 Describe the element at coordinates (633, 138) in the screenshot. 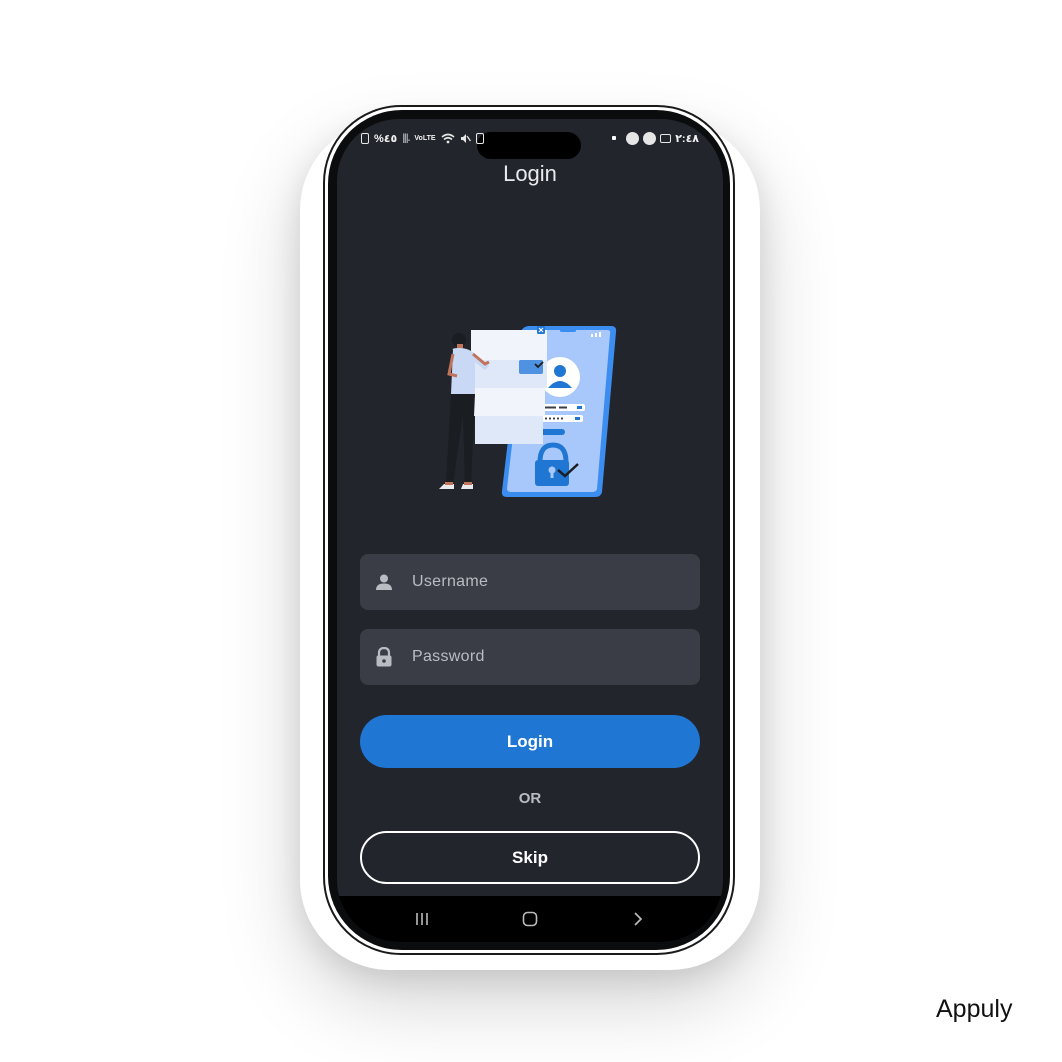

I see `app-notification-icon` at that location.